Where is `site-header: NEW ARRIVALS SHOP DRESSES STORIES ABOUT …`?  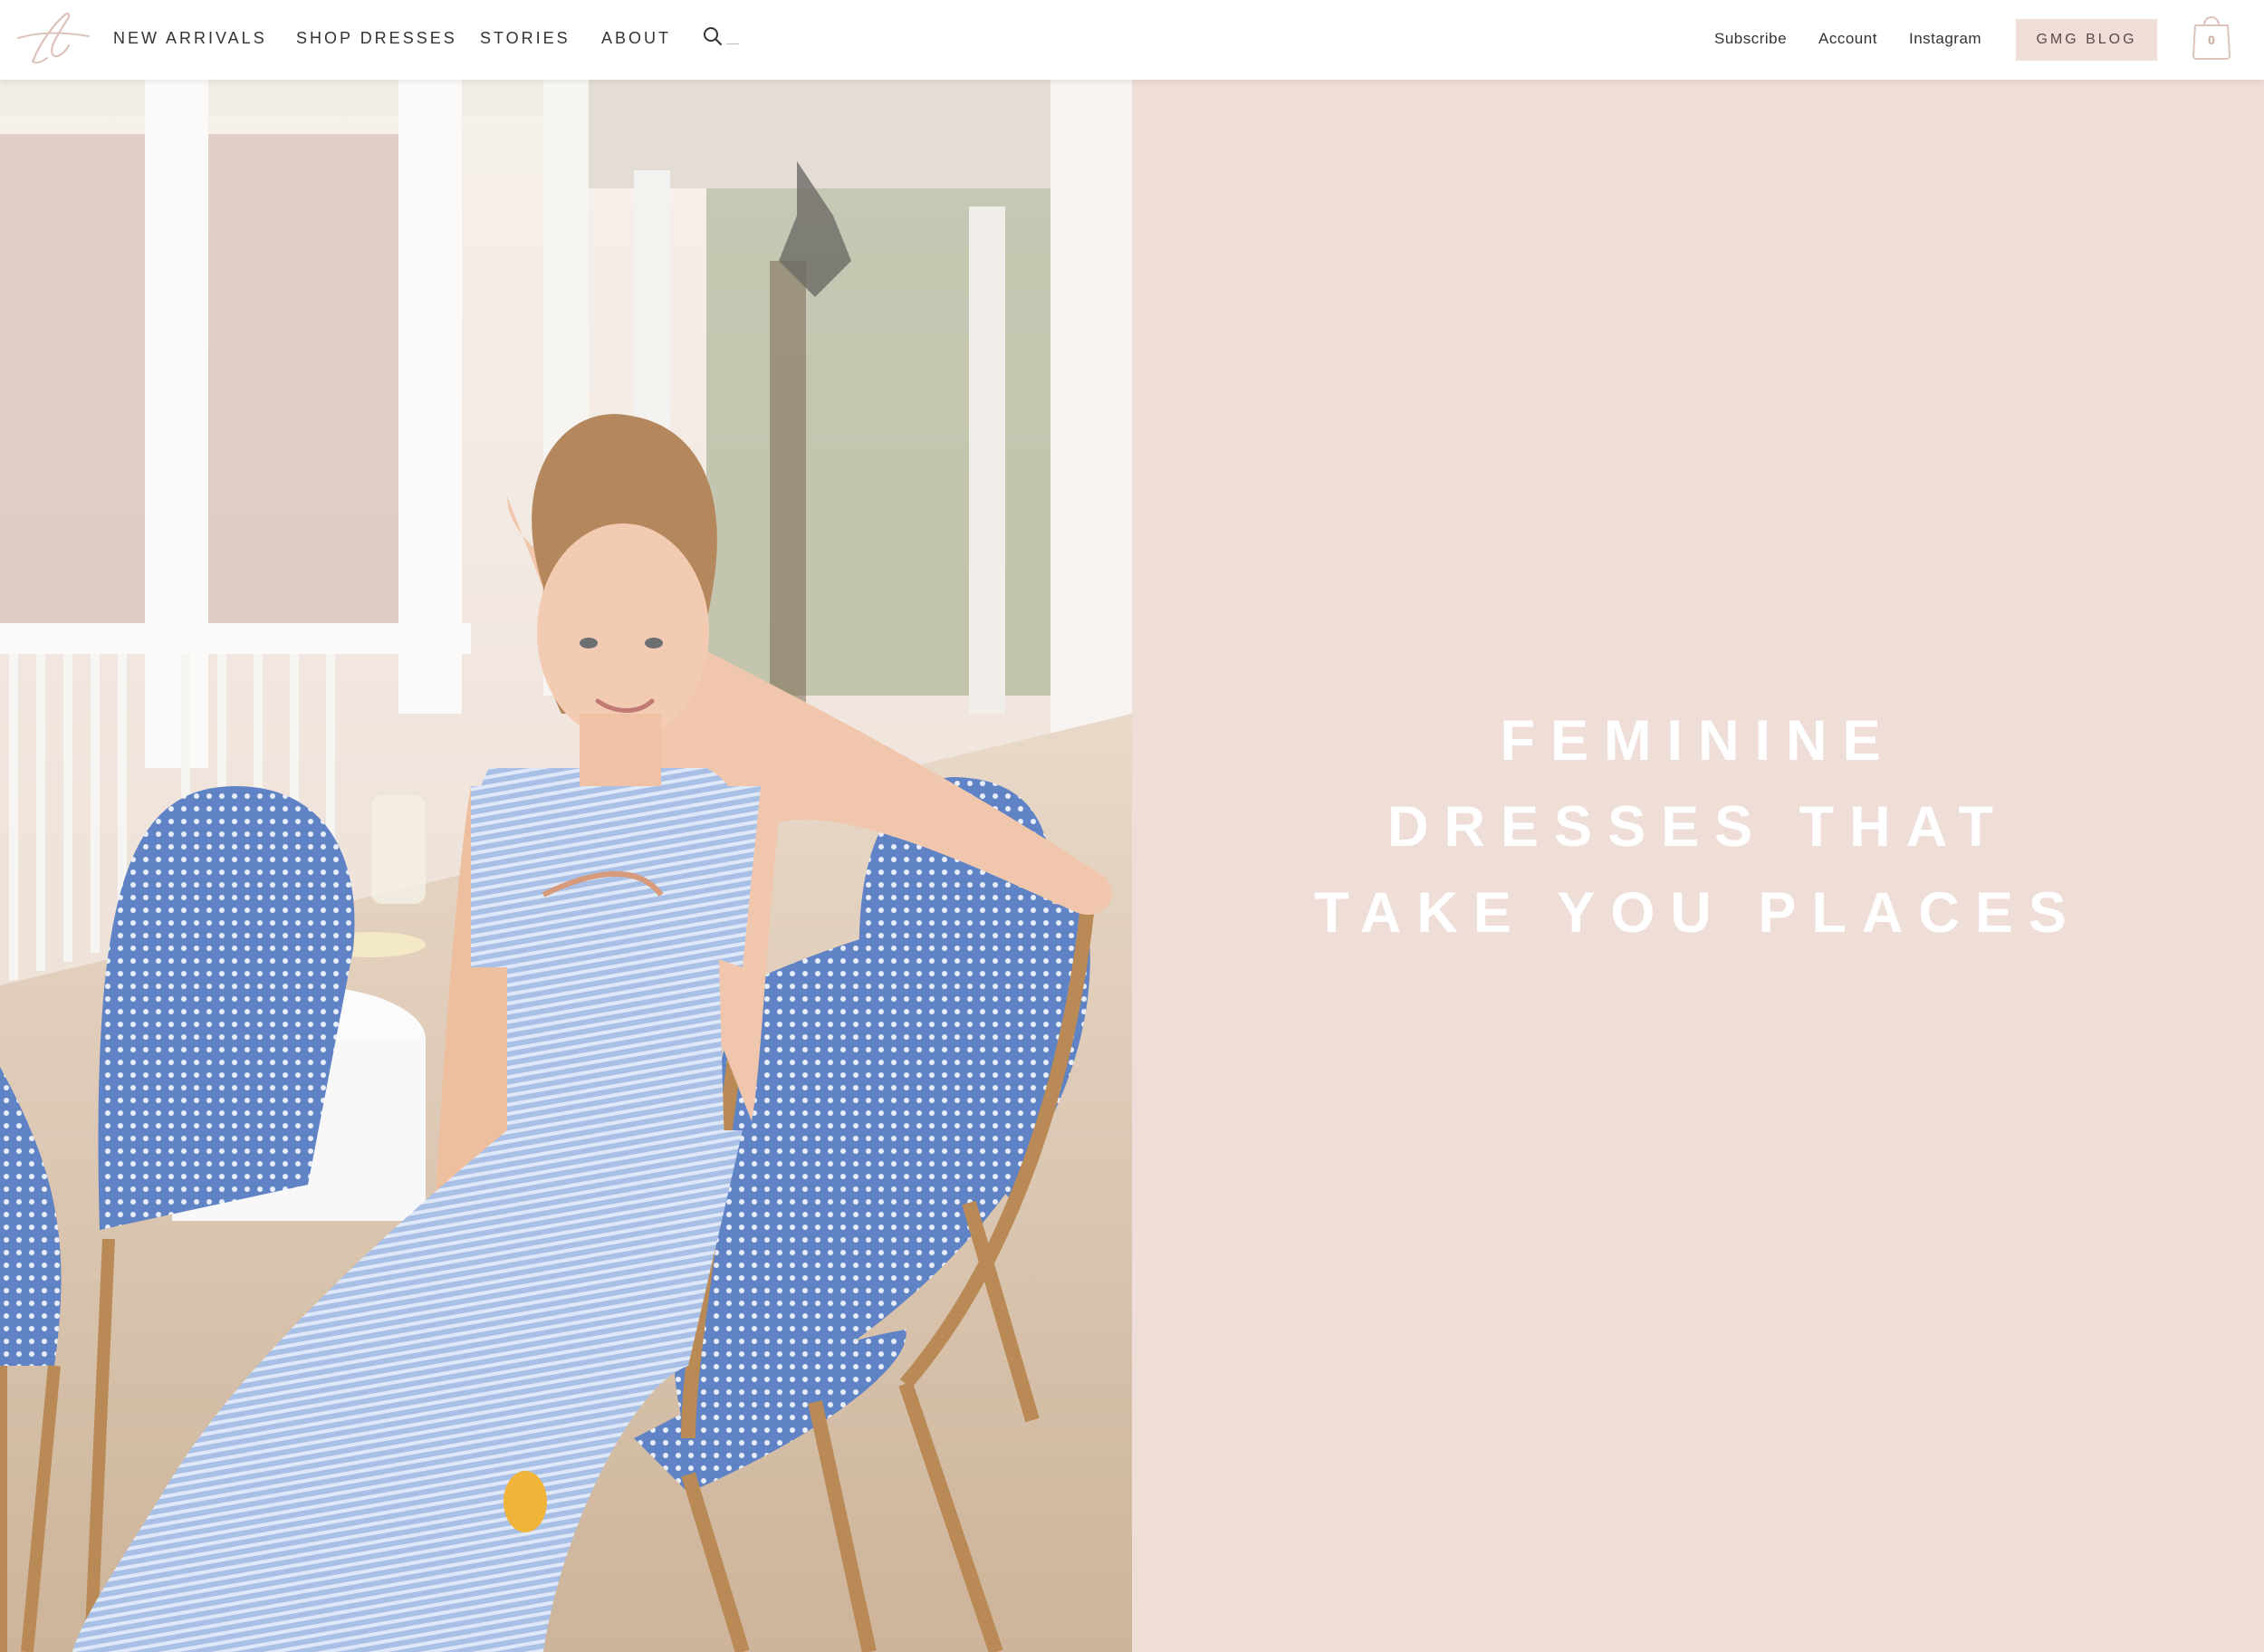
site-header: NEW ARRIVALS SHOP DRESSES STORIES ABOUT … is located at coordinates (1132, 40).